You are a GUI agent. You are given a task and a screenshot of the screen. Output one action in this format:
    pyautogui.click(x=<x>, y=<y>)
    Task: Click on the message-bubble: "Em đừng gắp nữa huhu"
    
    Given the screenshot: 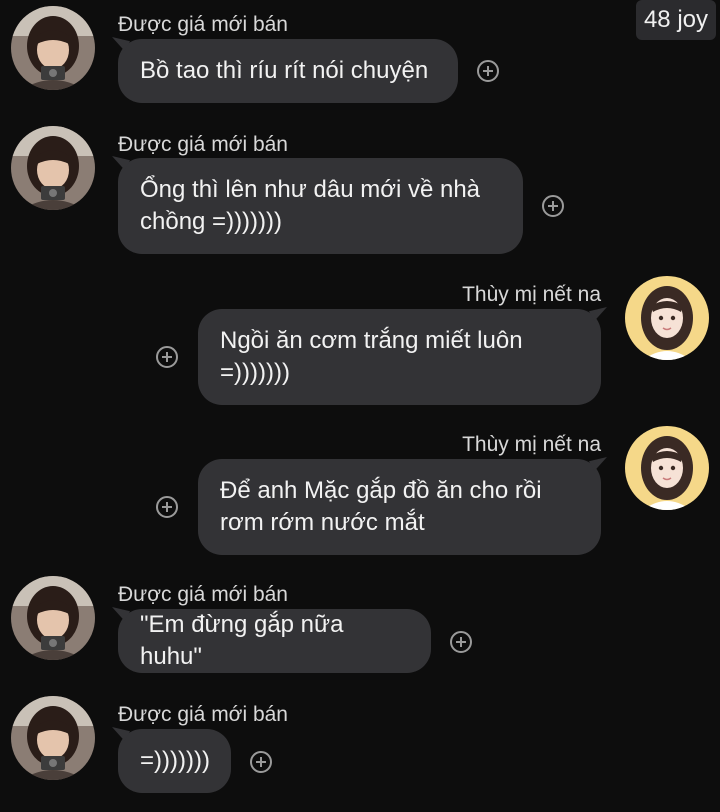 What is the action you would take?
    pyautogui.click(x=274, y=641)
    